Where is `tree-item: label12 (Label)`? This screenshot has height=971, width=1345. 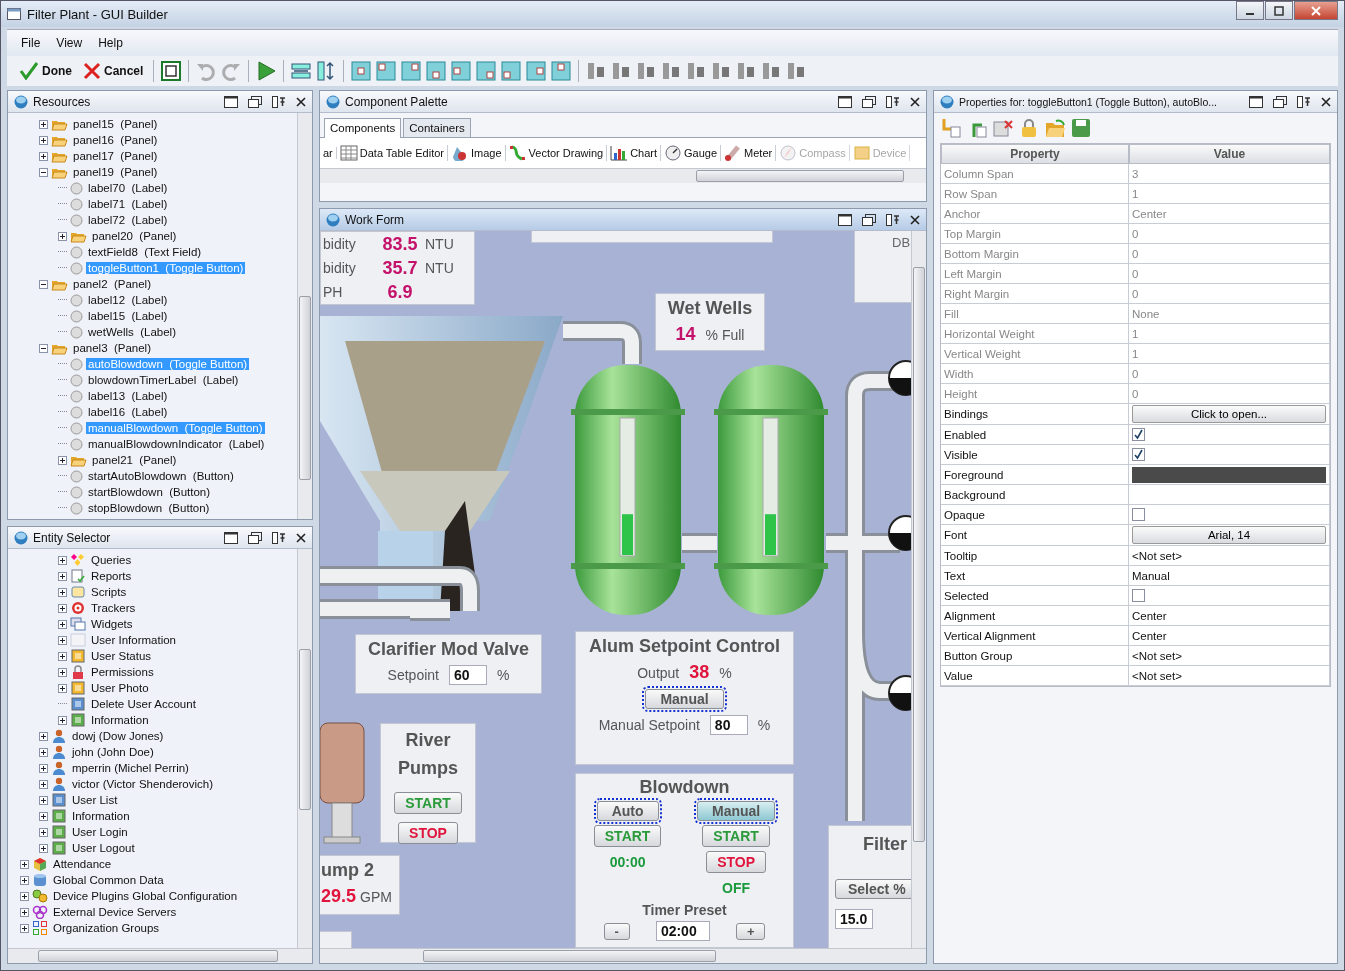
tree-item: label12 (Label) is located at coordinates (128, 300).